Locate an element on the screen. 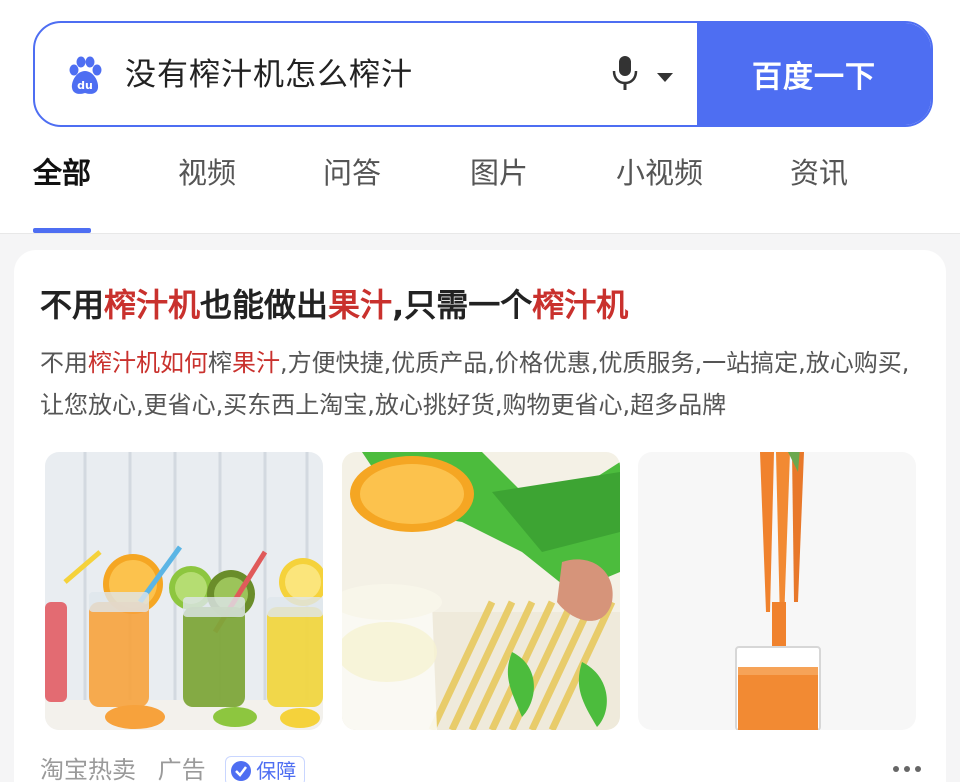  tab-bar: 全部 视频 问答 图片 小视频 资讯 is located at coordinates (480, 175).